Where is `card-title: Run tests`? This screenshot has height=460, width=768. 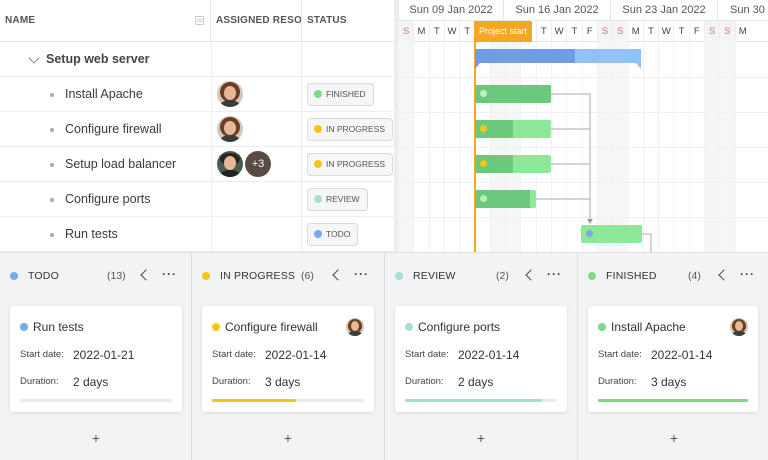 card-title: Run tests is located at coordinates (58, 327).